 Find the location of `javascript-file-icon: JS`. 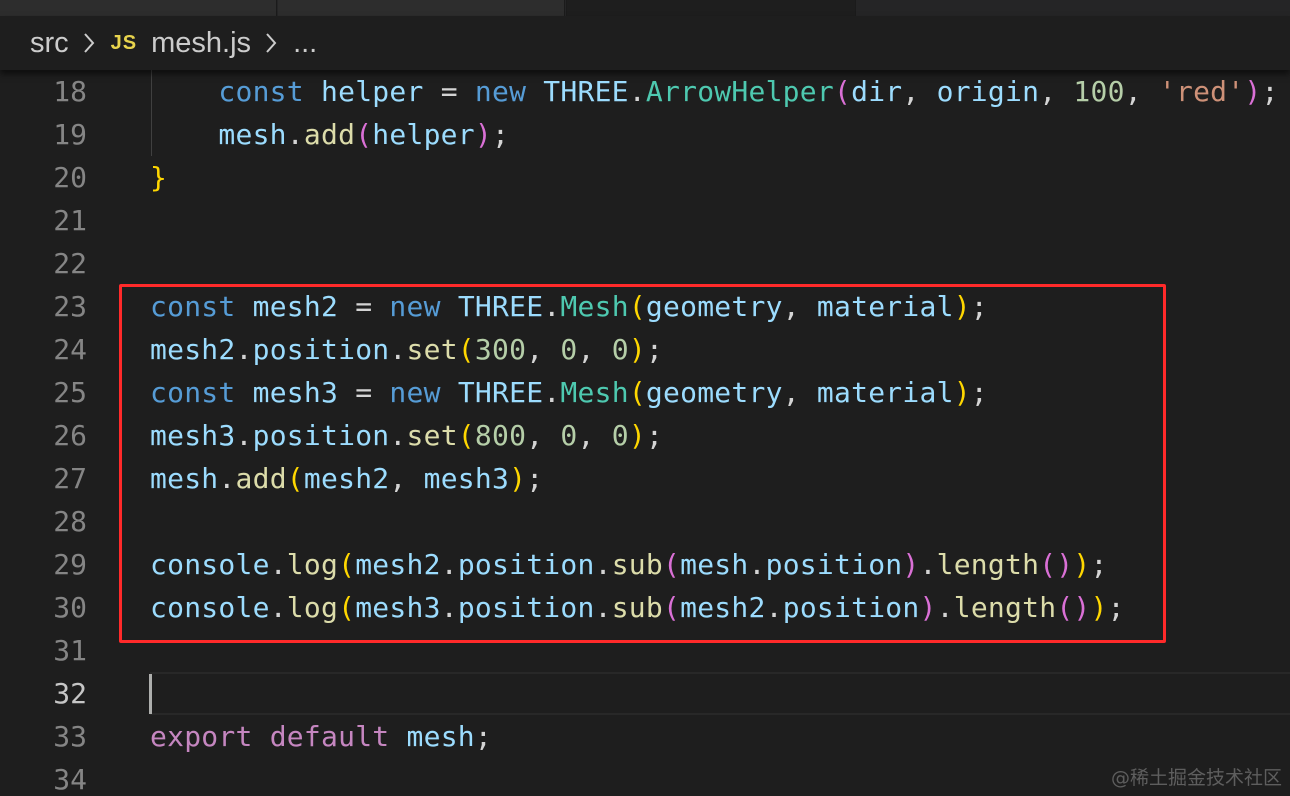

javascript-file-icon: JS is located at coordinates (124, 42).